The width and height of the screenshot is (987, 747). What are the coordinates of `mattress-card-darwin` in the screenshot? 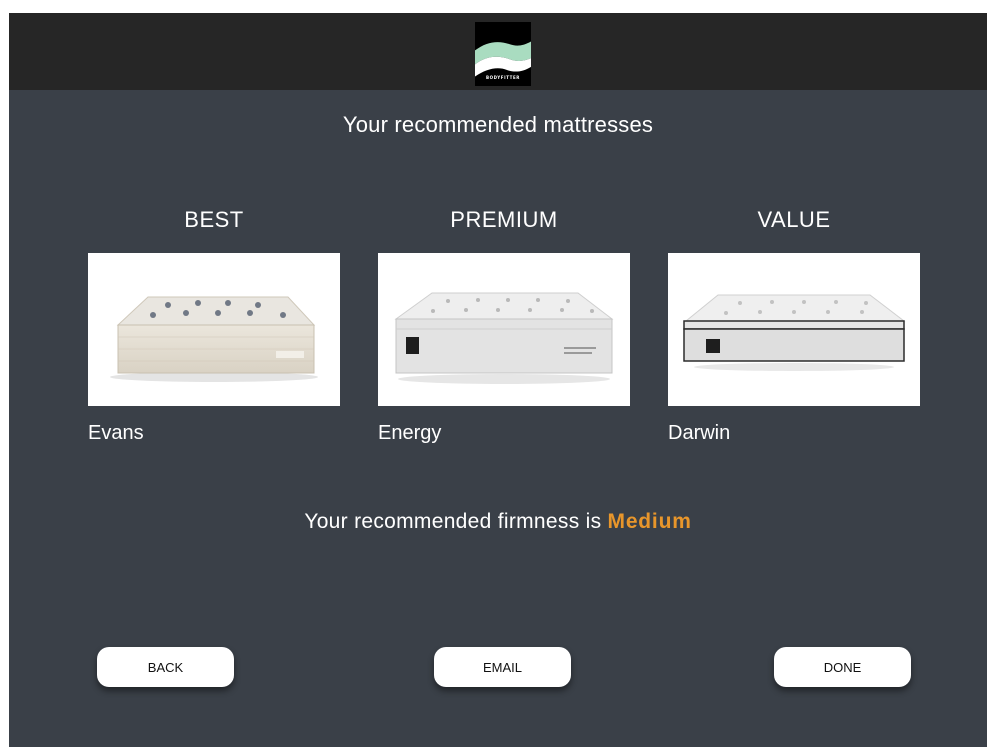 It's located at (794, 329).